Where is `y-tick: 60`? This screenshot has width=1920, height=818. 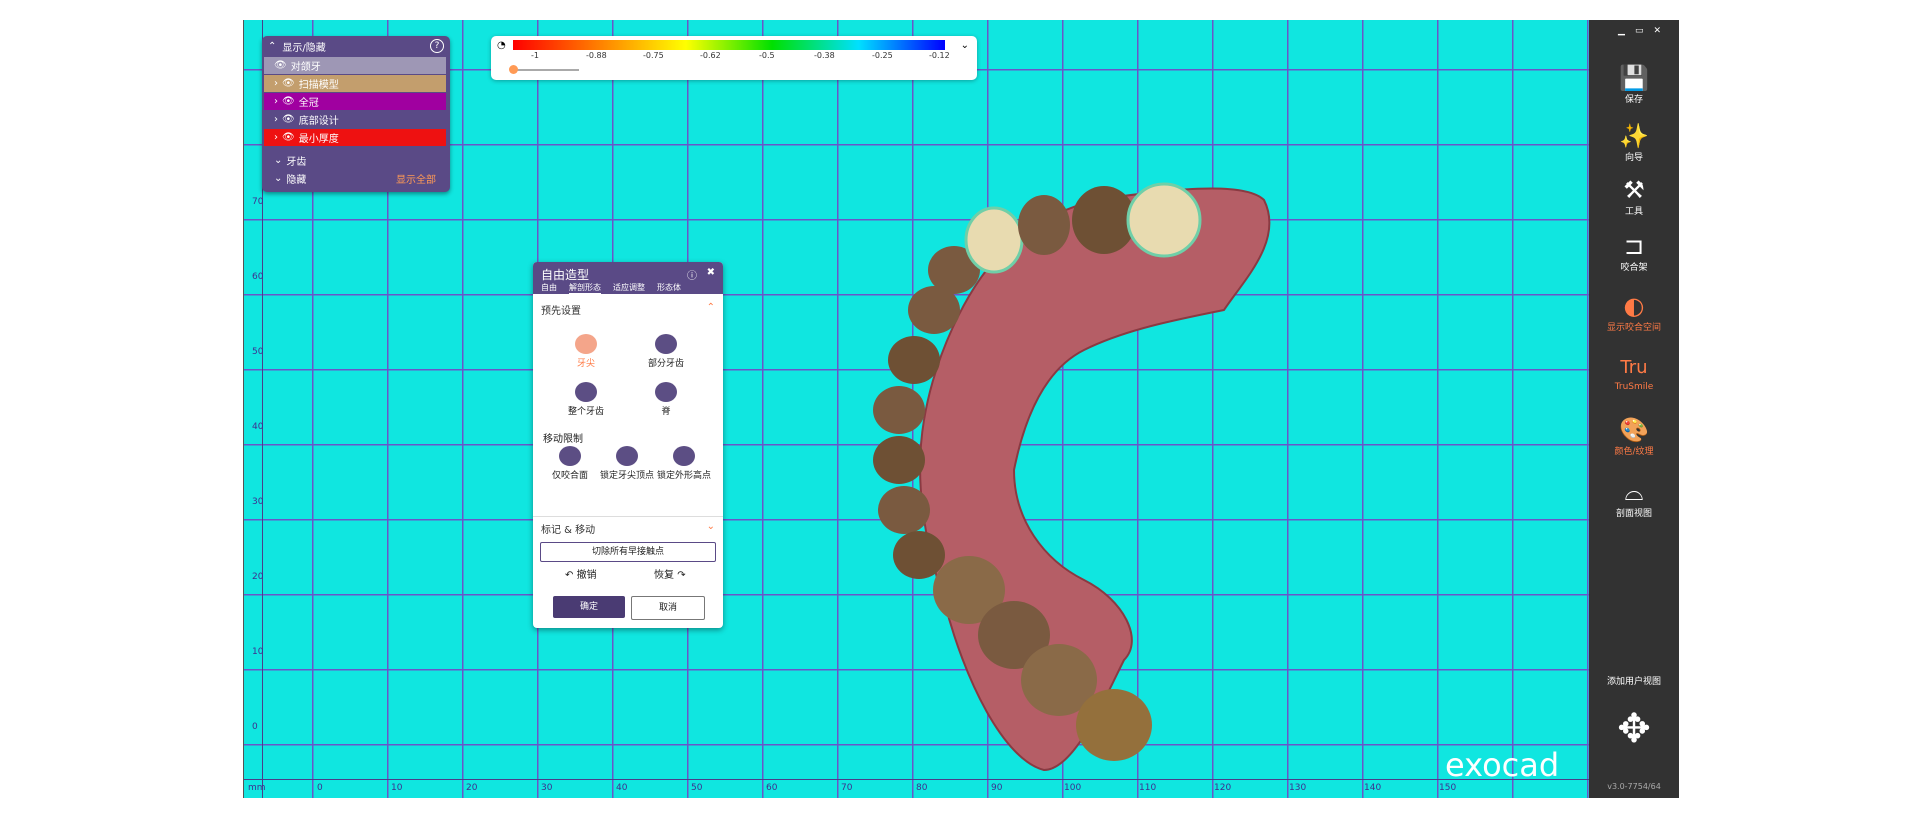
y-tick: 60 is located at coordinates (258, 277).